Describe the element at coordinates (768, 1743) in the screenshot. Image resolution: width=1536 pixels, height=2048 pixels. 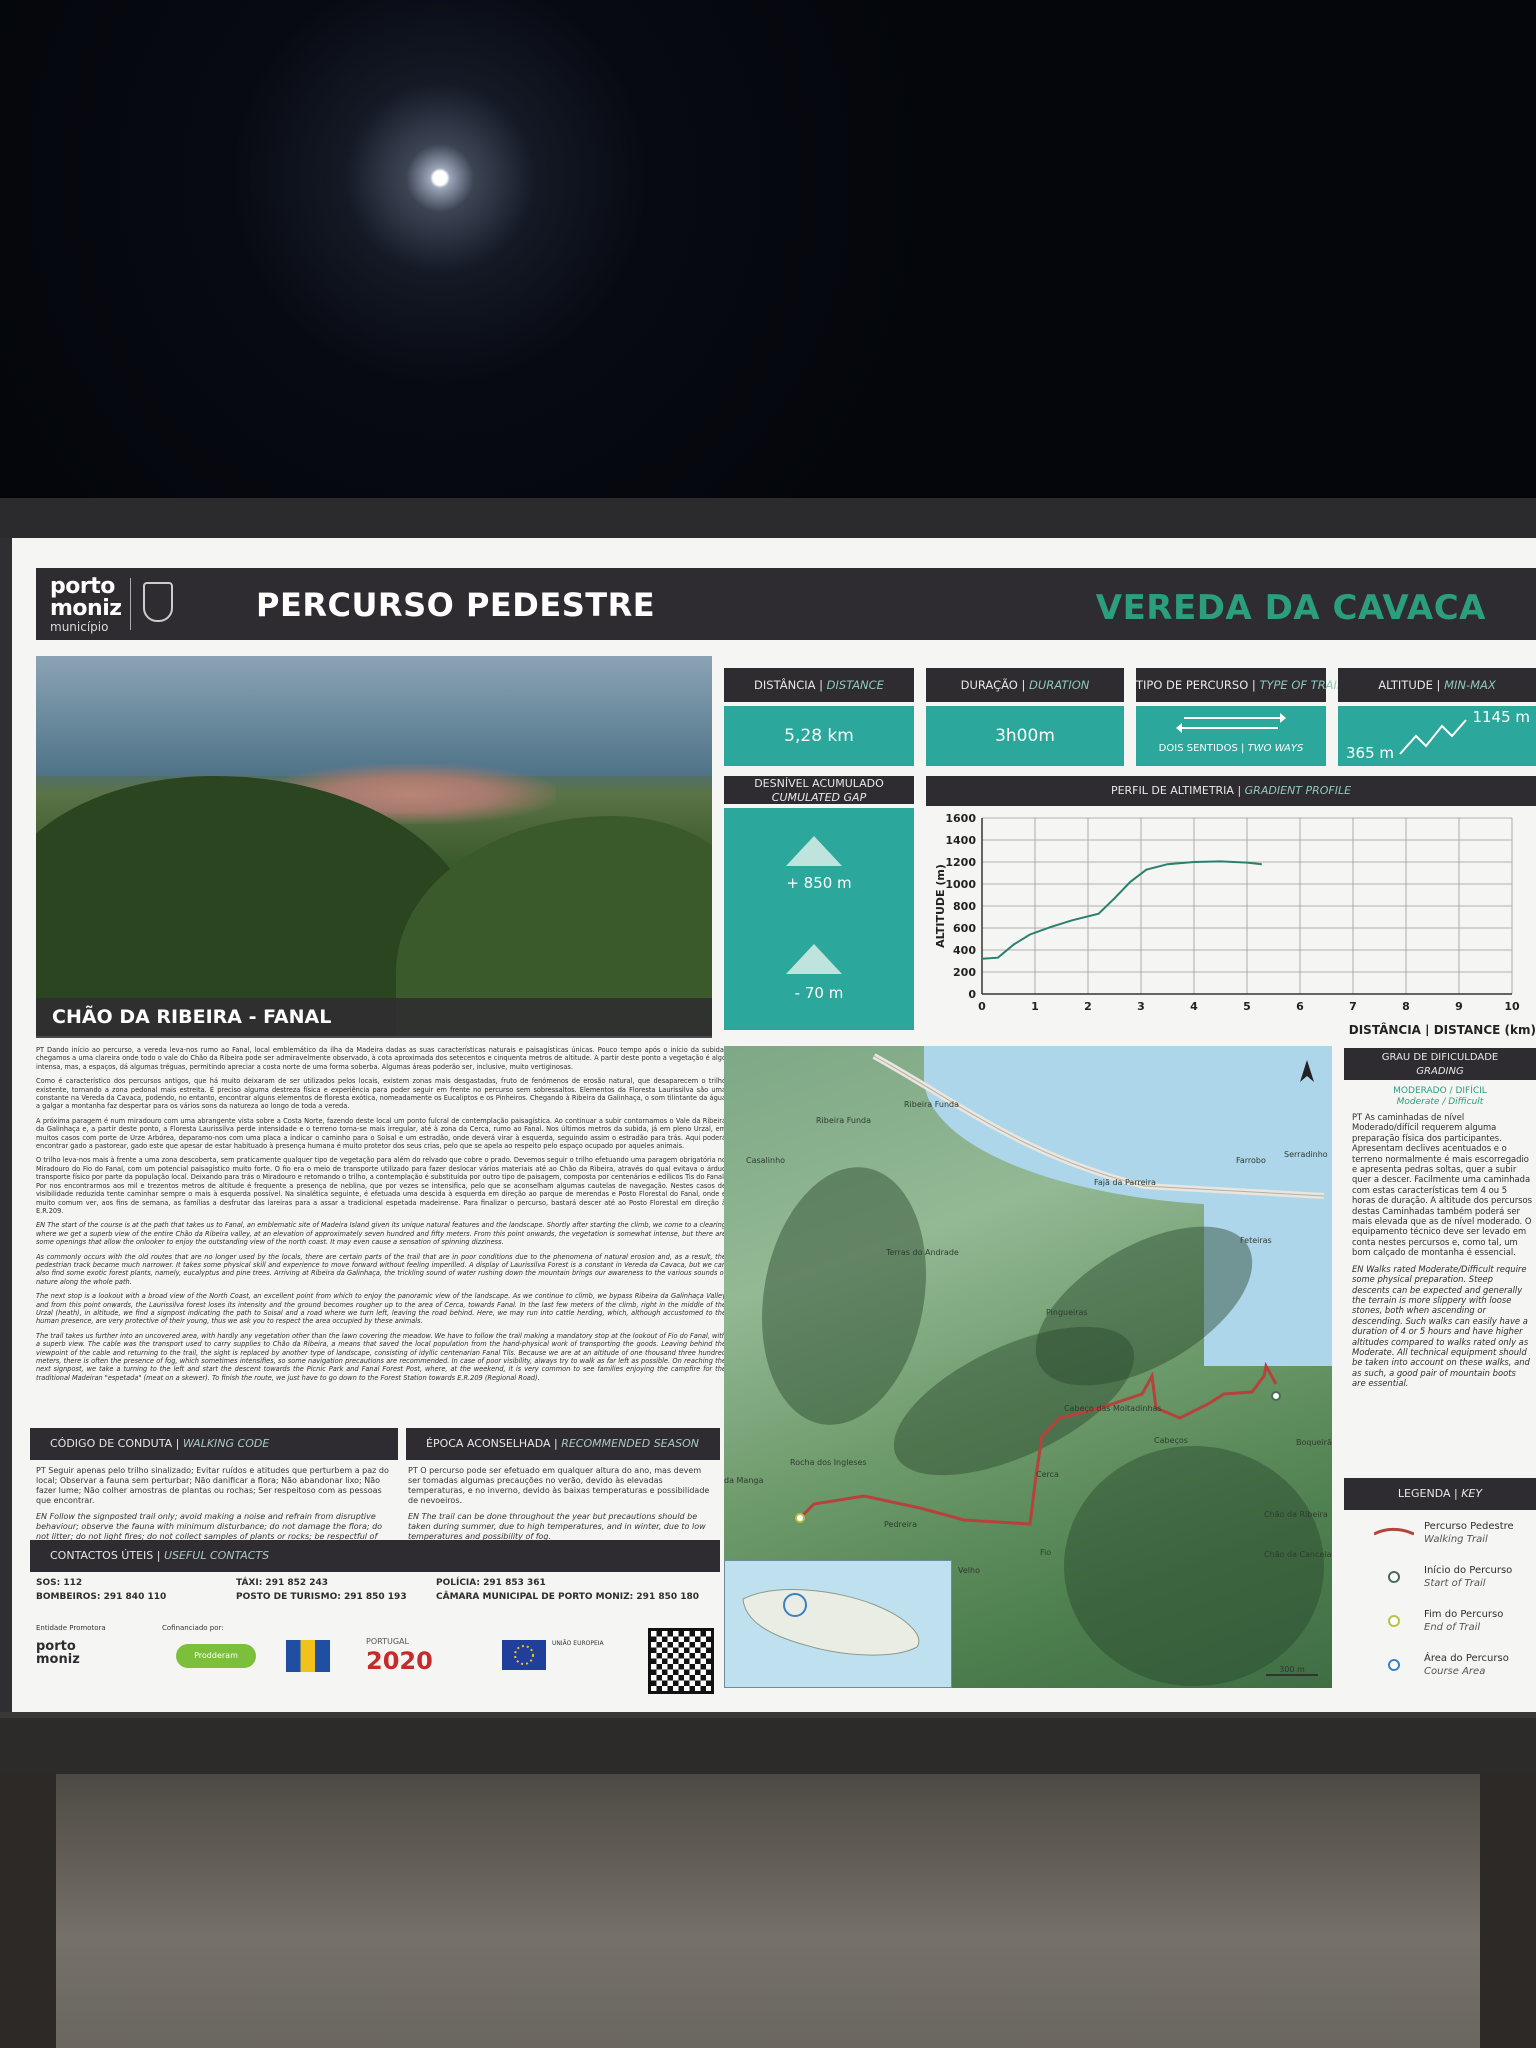
I see `sign-frame-bottom` at that location.